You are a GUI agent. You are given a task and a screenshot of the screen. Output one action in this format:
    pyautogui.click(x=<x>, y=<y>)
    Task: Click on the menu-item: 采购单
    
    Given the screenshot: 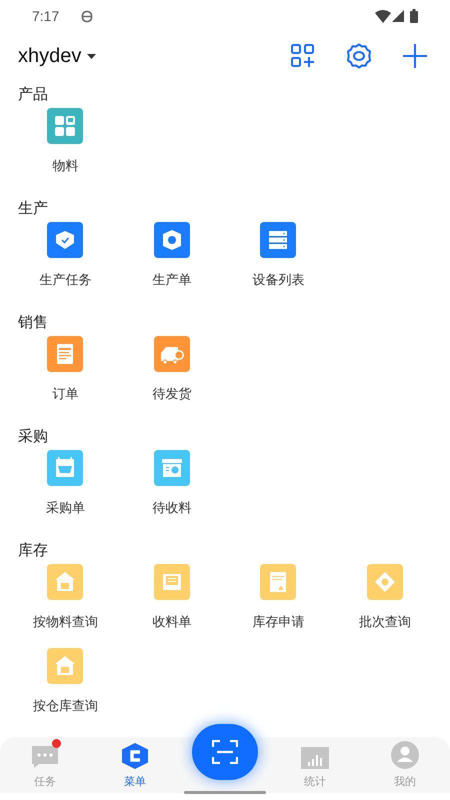 What is the action you would take?
    pyautogui.click(x=65, y=508)
    